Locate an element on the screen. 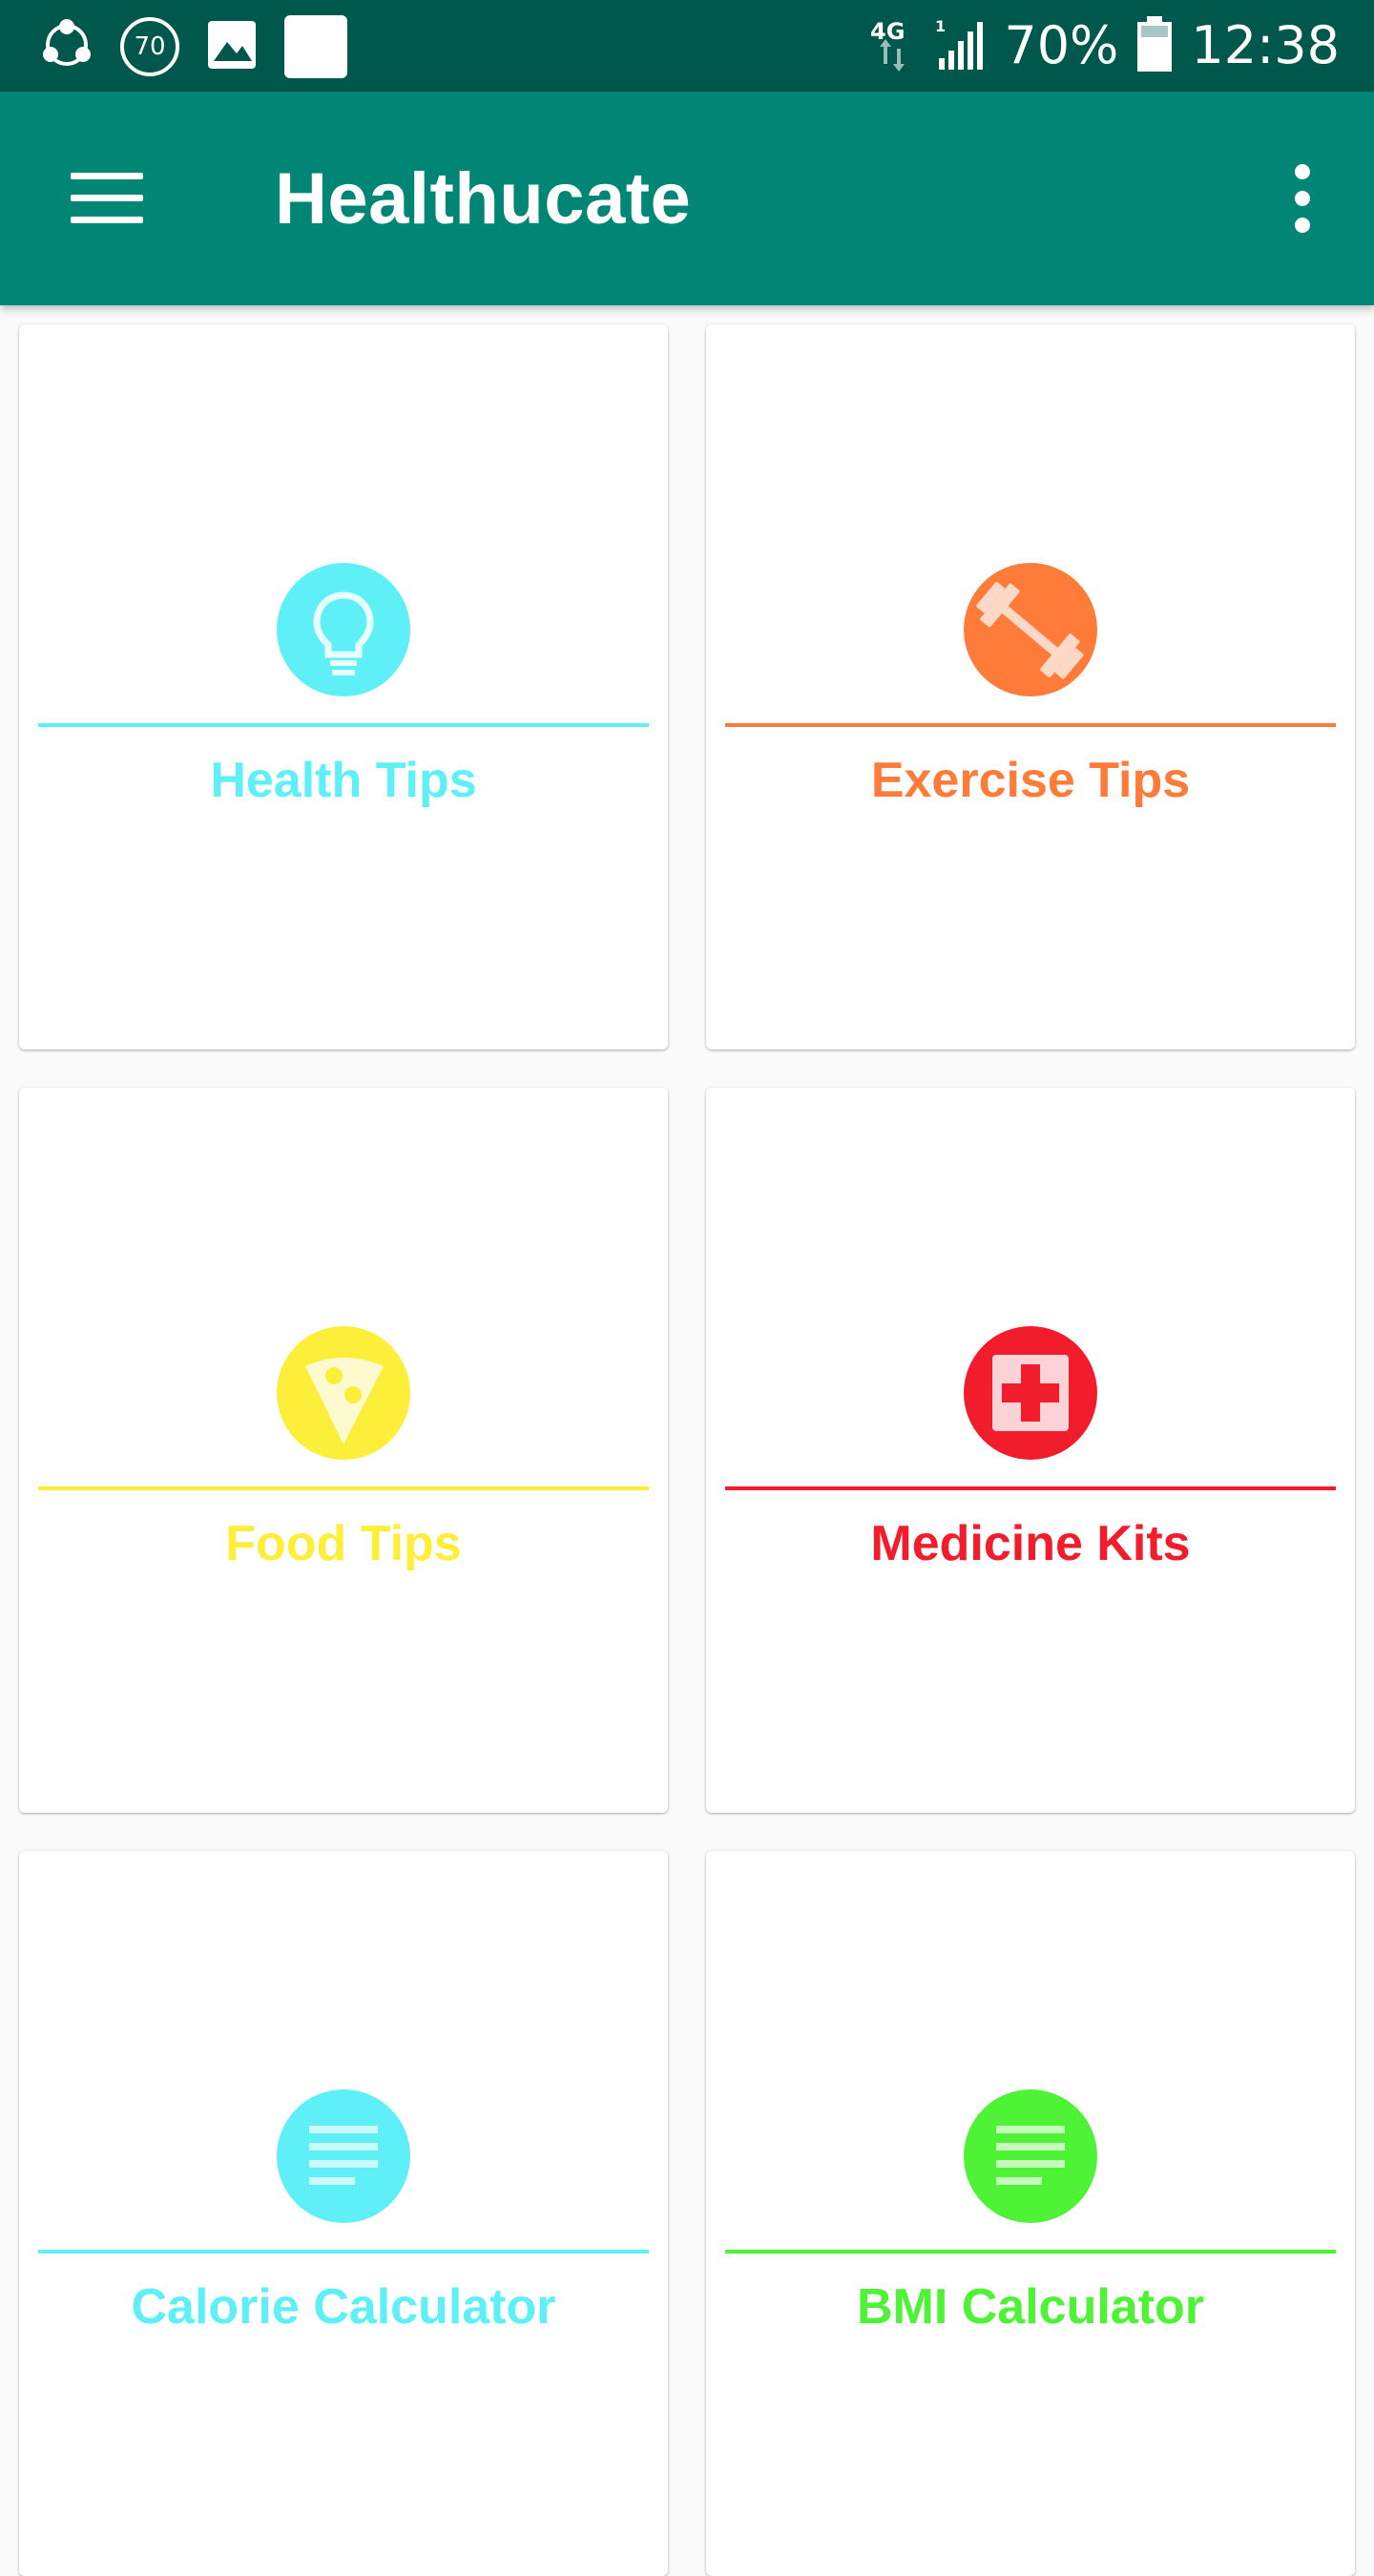 The height and width of the screenshot is (2576, 1374). medical-cross-icon is located at coordinates (1030, 1393).